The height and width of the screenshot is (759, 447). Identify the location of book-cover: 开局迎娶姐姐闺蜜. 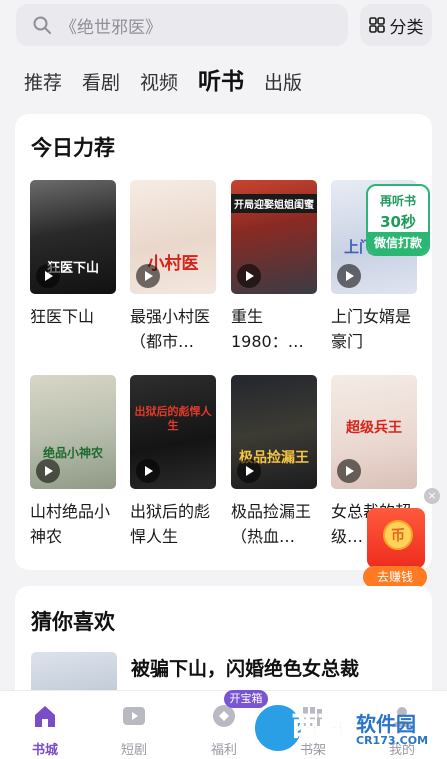
(274, 237).